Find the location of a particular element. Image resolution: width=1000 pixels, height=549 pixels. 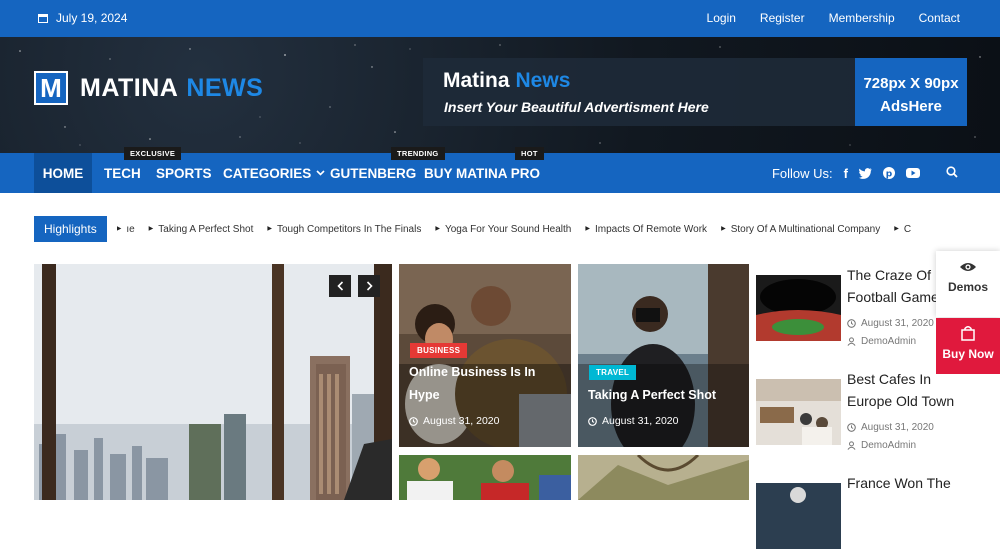

post-card-outdoor is located at coordinates (663, 477).